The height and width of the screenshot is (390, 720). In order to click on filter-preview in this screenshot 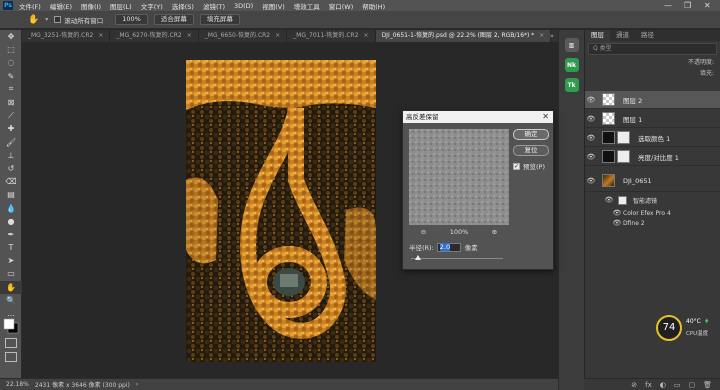, I will do `click(459, 177)`.